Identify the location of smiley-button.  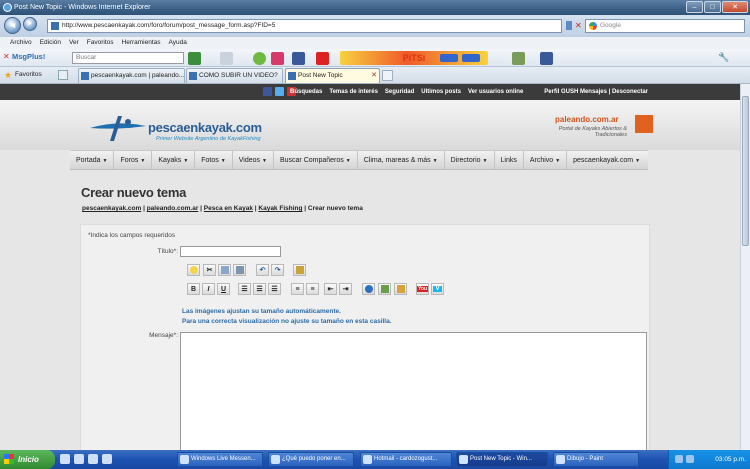
(193, 270).